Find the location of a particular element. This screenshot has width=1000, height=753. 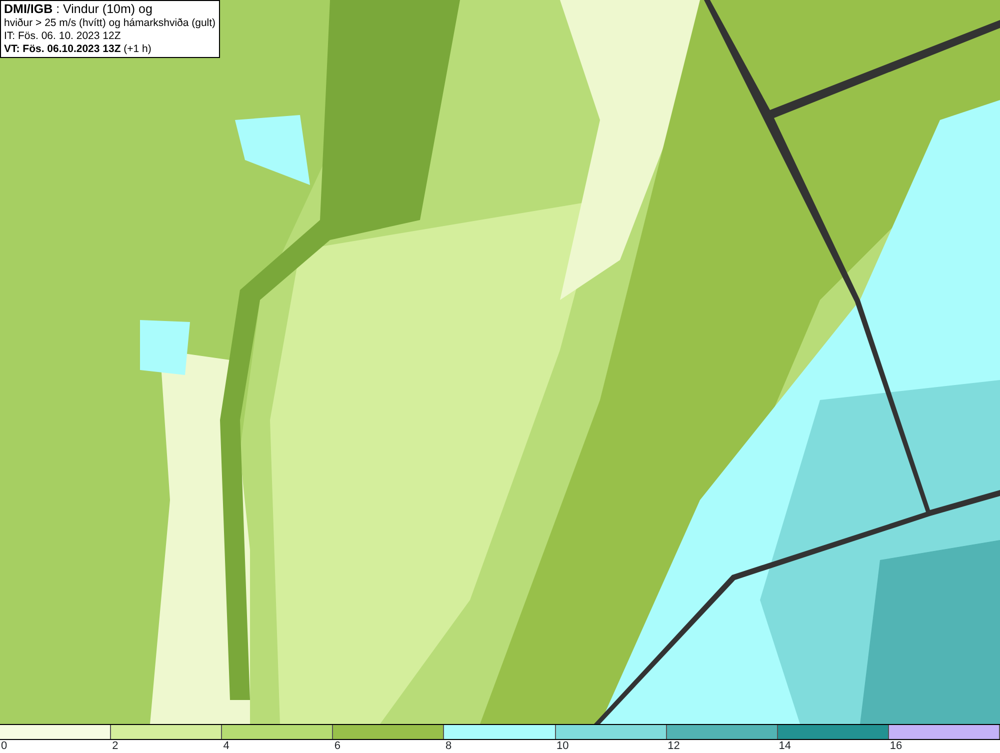

legend-tick-label: 14 is located at coordinates (785, 746).